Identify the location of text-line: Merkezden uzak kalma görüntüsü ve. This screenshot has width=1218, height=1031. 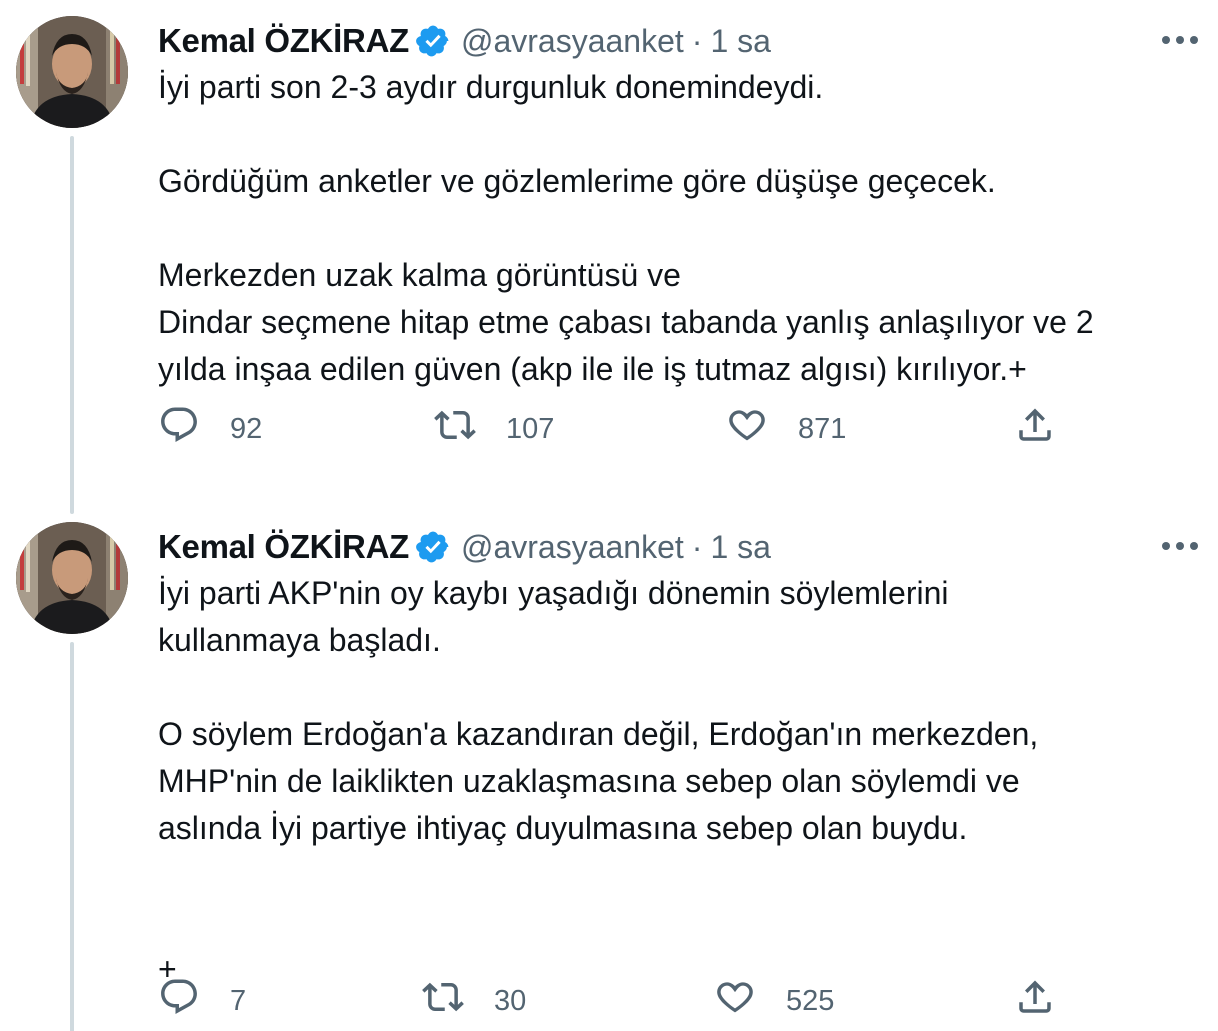
(419, 275).